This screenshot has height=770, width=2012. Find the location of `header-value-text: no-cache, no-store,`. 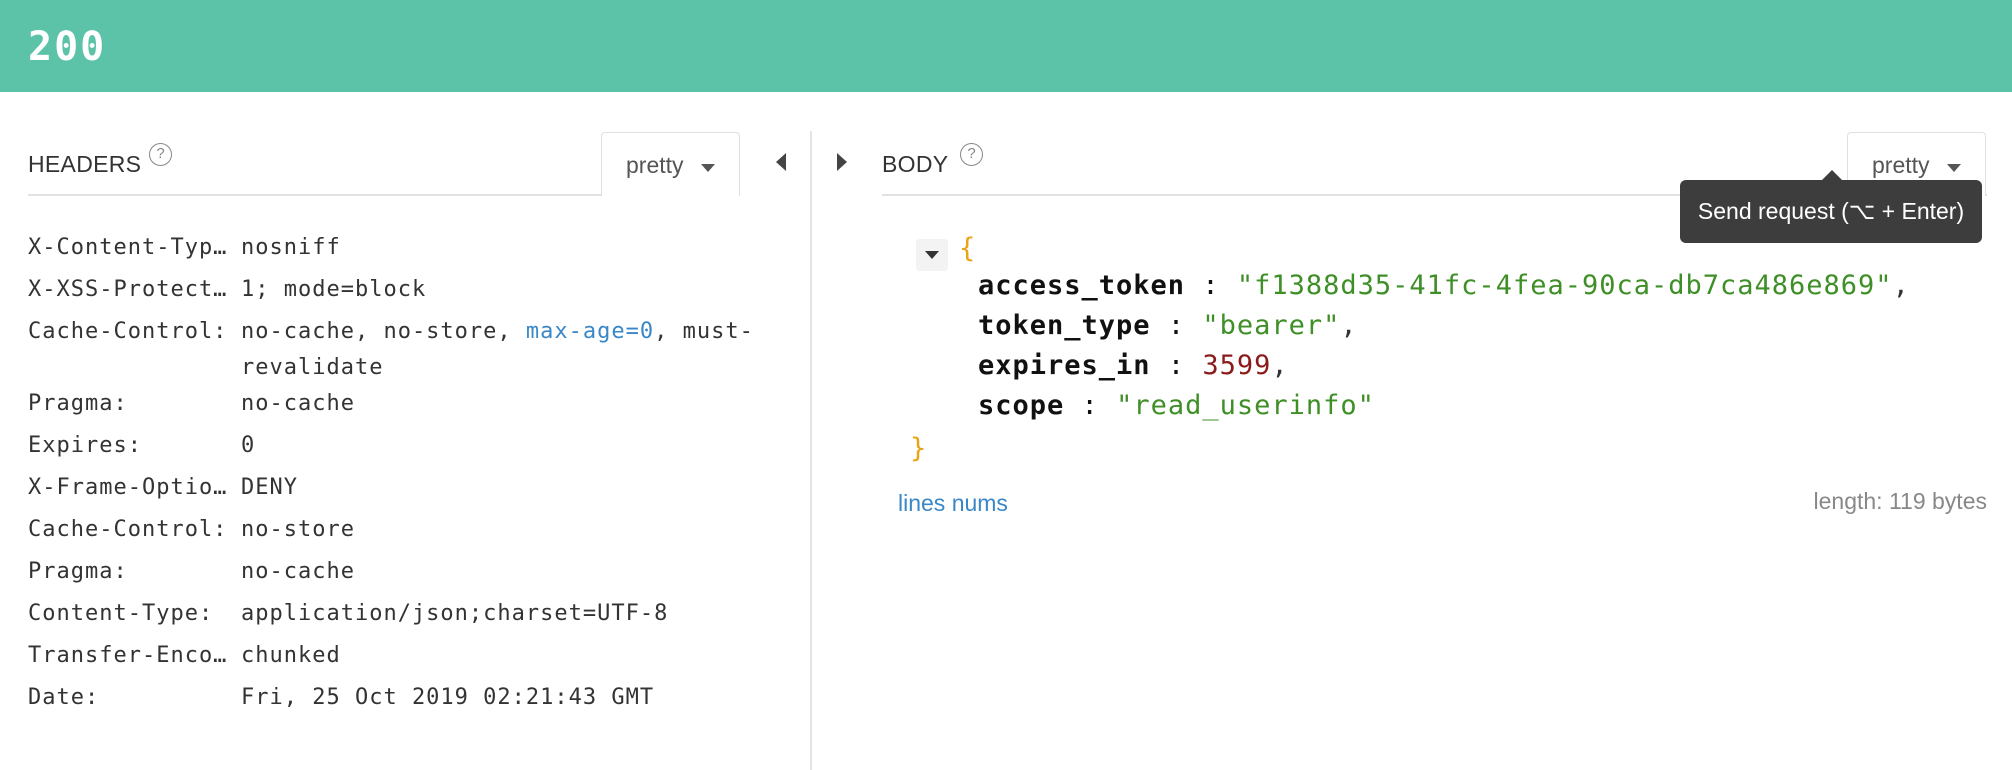

header-value-text: no-cache, no-store, is located at coordinates (383, 331).